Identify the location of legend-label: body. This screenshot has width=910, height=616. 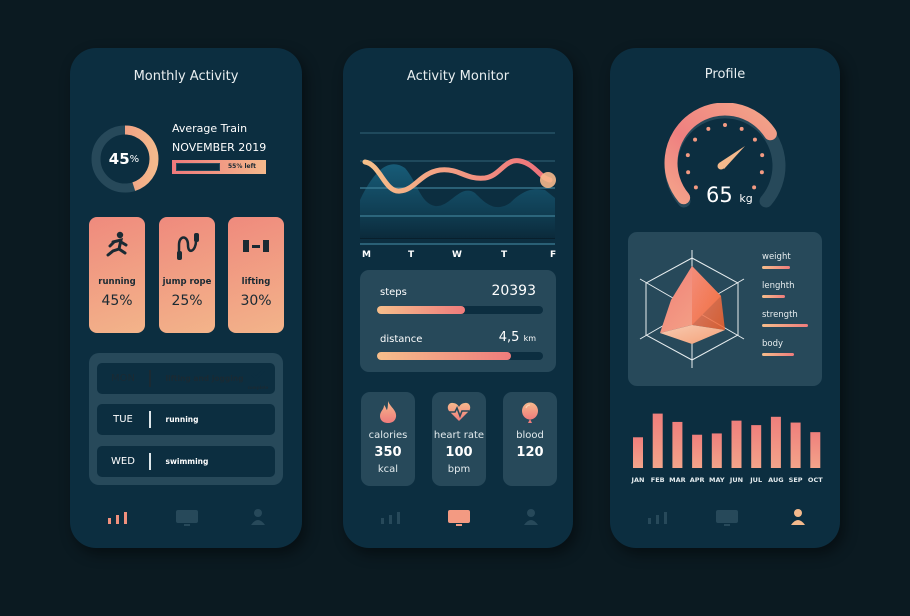
(773, 344).